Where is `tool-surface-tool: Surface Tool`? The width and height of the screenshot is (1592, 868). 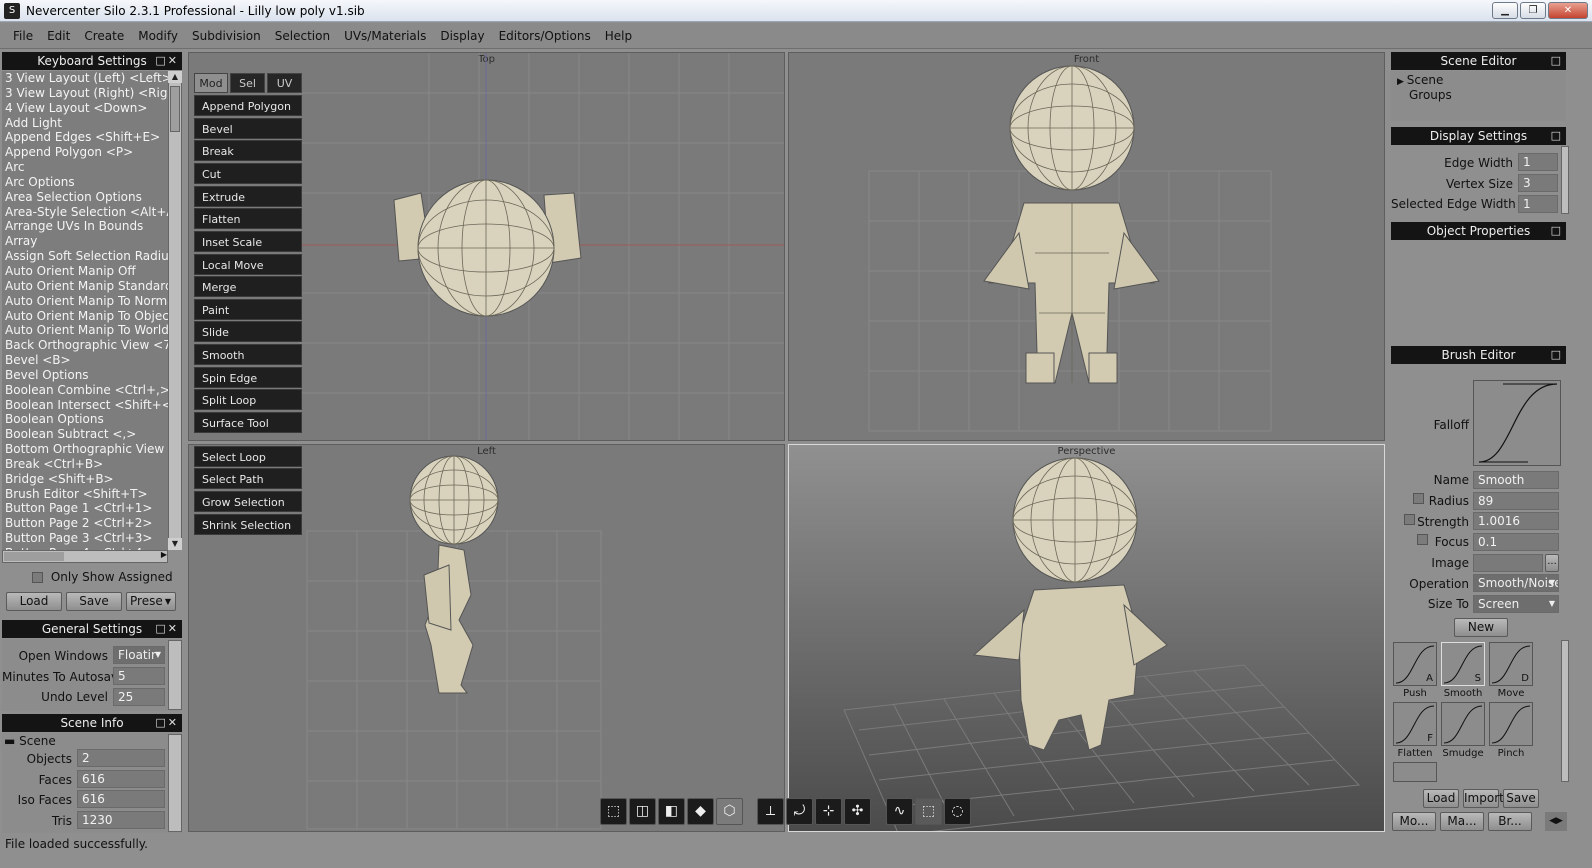
tool-surface-tool: Surface Tool is located at coordinates (248, 422).